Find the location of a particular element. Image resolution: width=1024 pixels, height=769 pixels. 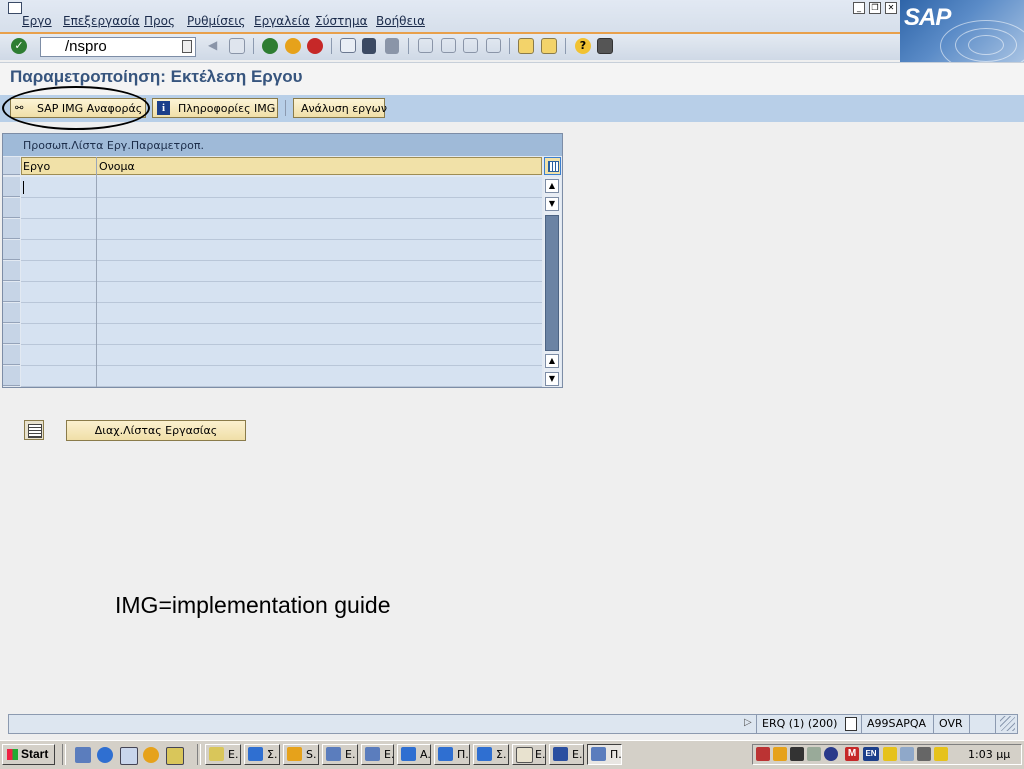

next-page-icon is located at coordinates (470, 45).